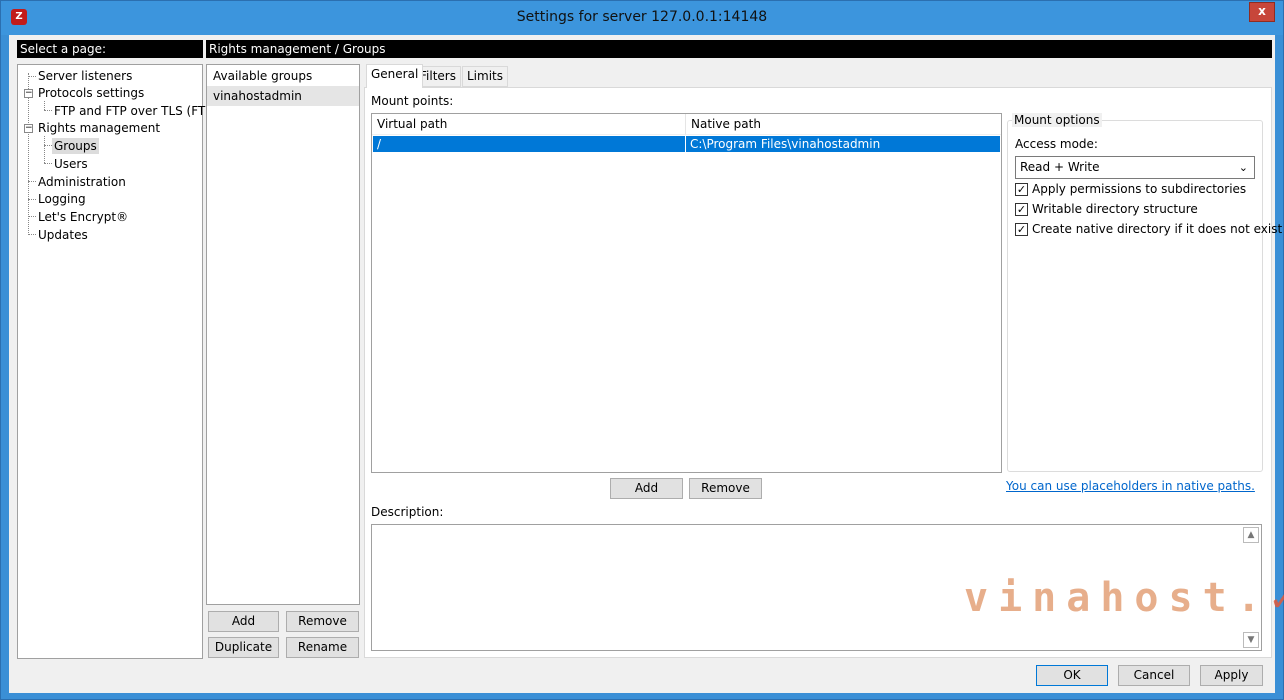 The height and width of the screenshot is (700, 1284). What do you see at coordinates (1060, 167) in the screenshot?
I see `access-mode-value: Read + Write` at bounding box center [1060, 167].